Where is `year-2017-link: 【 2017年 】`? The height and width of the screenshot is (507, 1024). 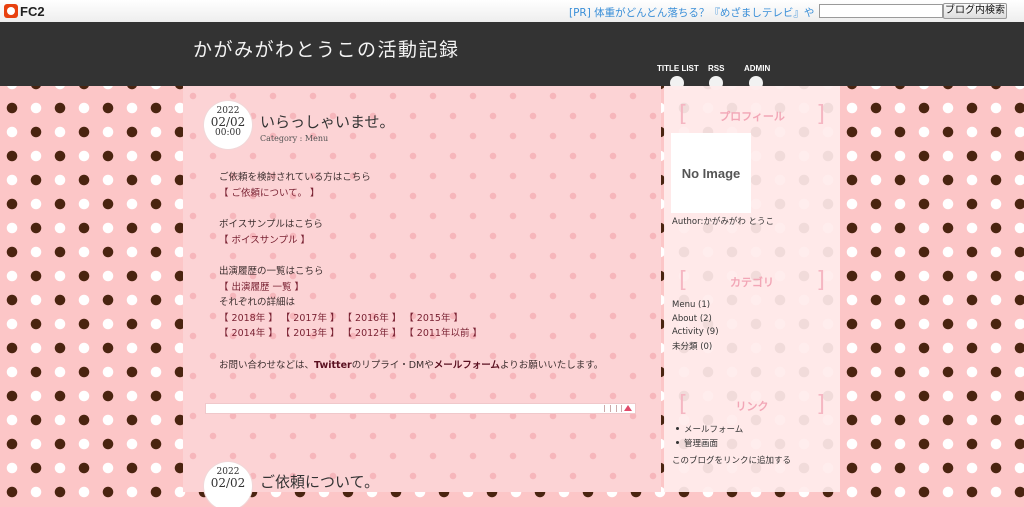 year-2017-link: 【 2017年 】 is located at coordinates (310, 318).